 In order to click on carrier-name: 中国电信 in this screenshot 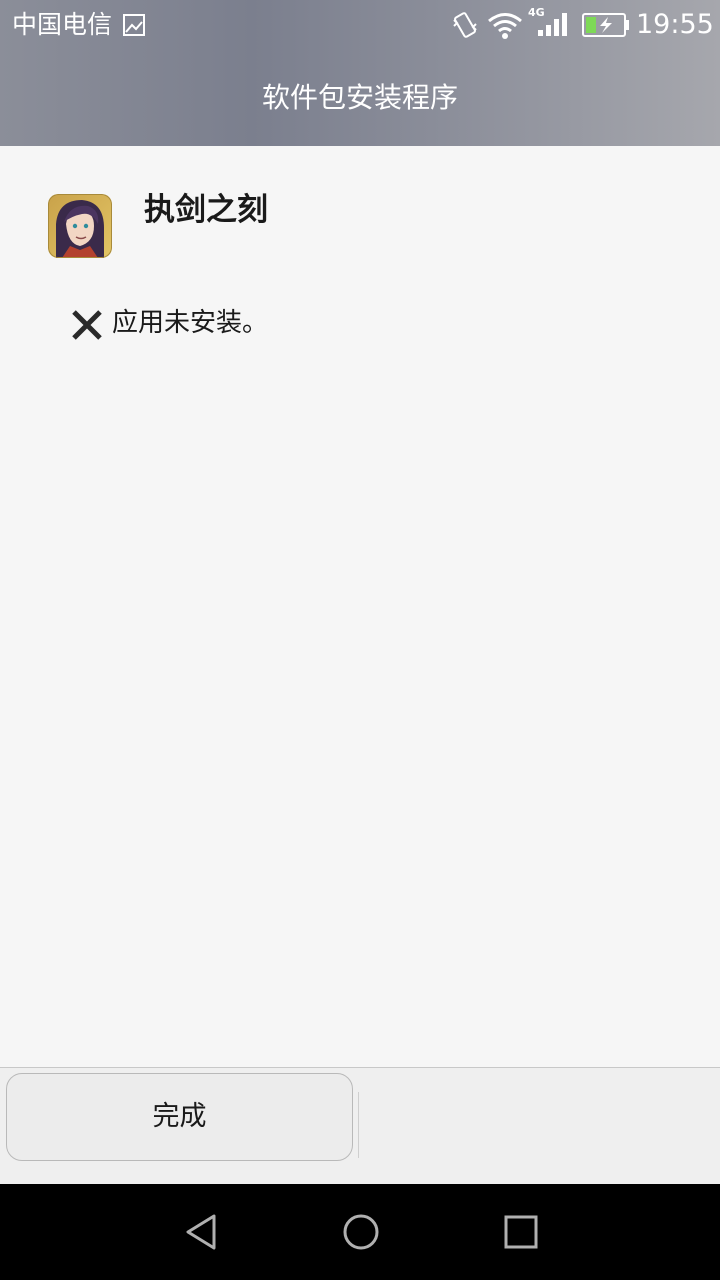, I will do `click(62, 24)`.